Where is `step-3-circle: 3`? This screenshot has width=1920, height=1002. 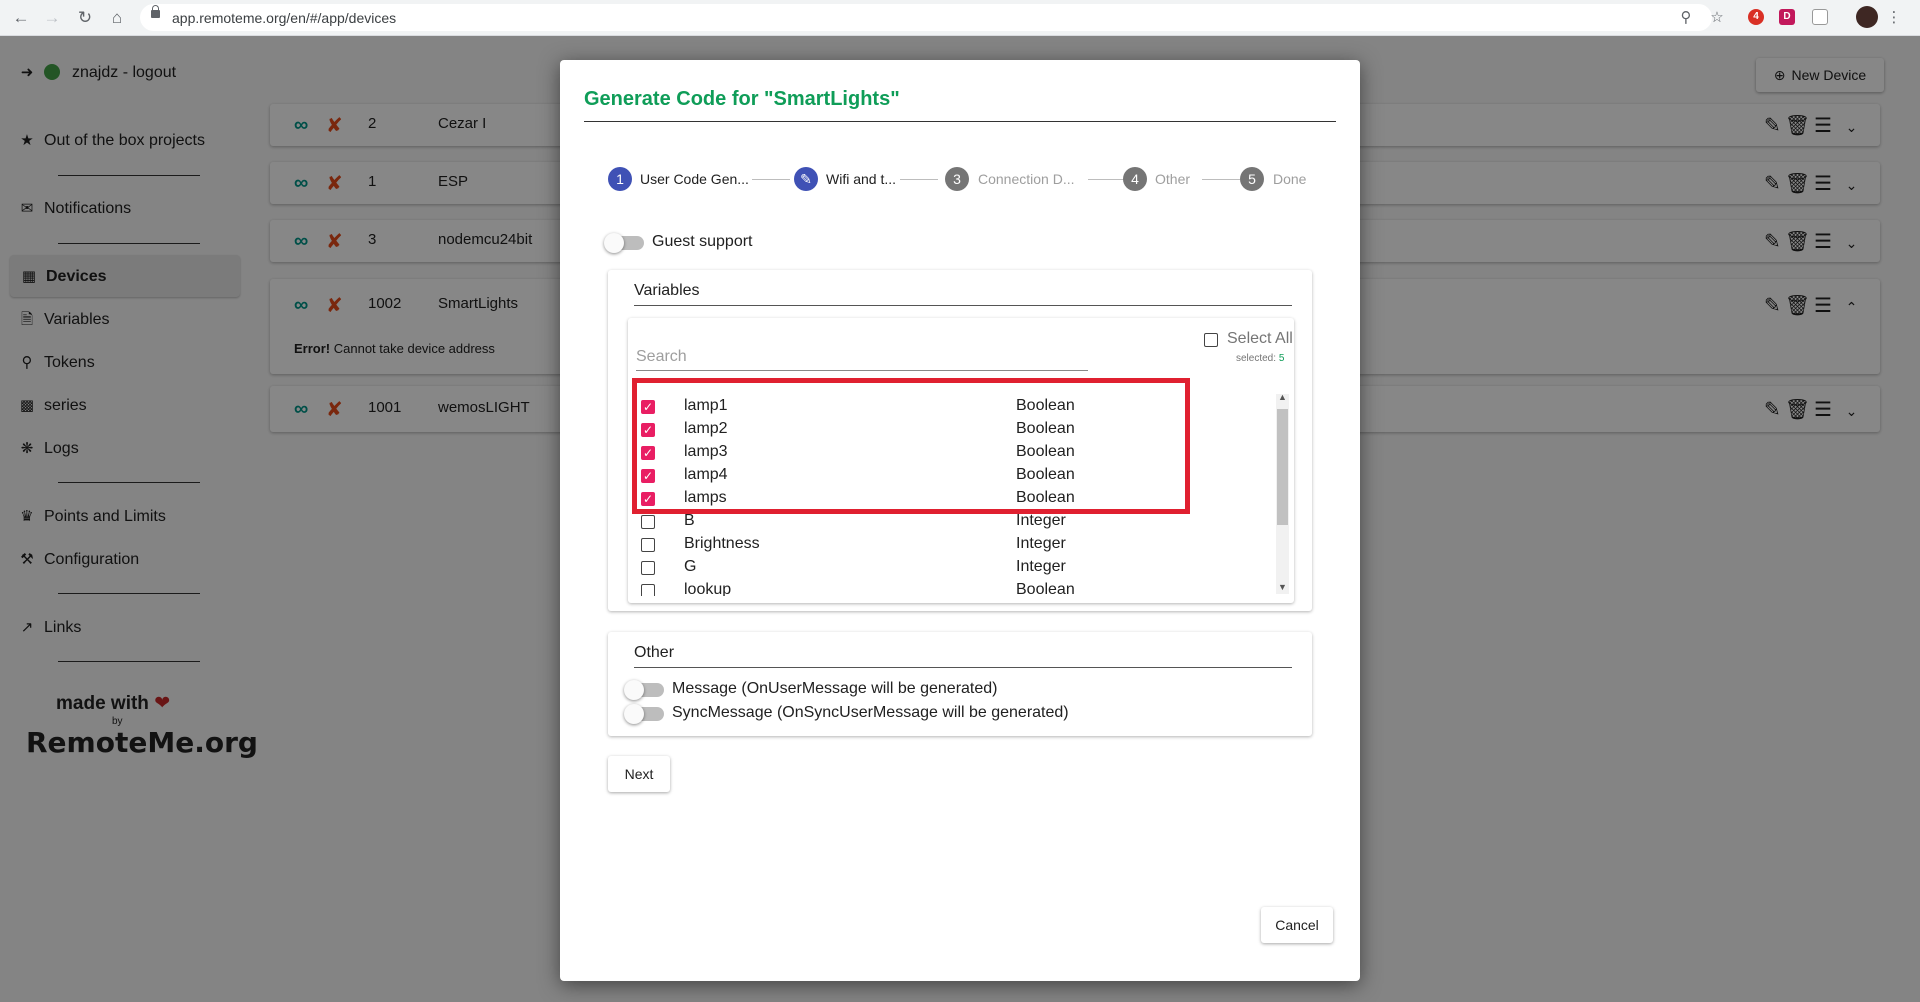 step-3-circle: 3 is located at coordinates (957, 179).